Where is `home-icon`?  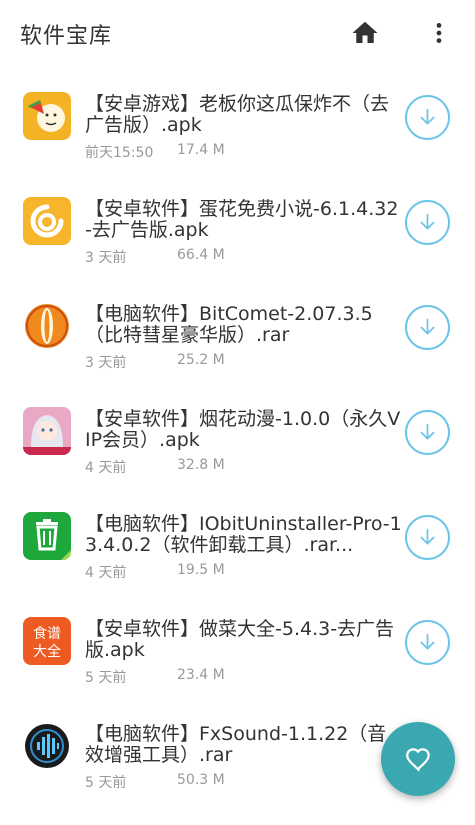
home-icon is located at coordinates (365, 33).